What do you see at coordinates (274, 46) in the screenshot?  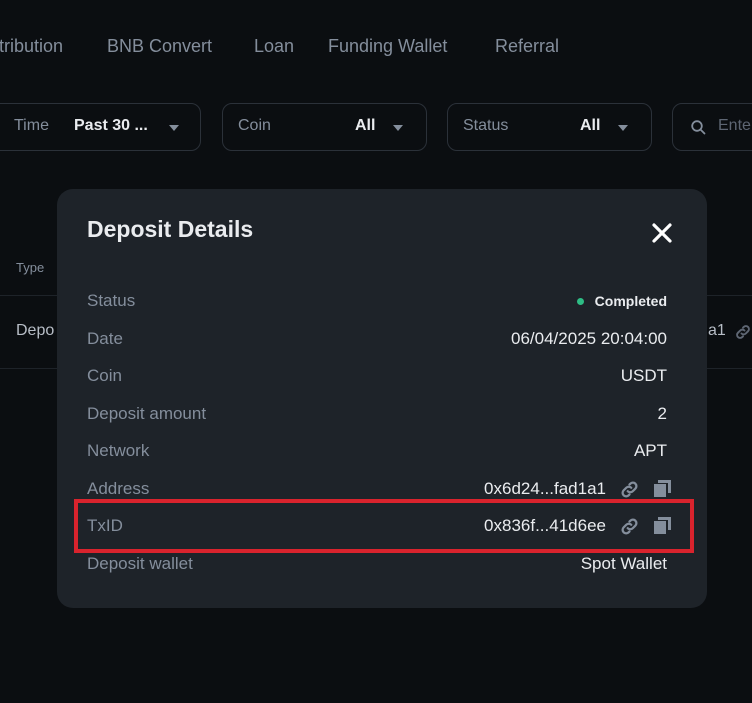 I see `tab-loan: Loan` at bounding box center [274, 46].